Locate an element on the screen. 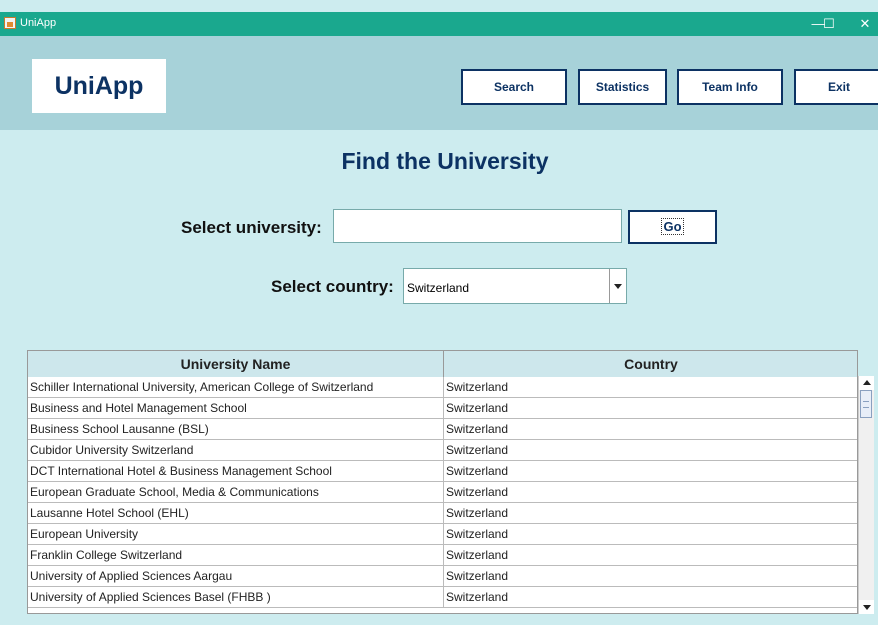  window-title: UniApp is located at coordinates (38, 23).